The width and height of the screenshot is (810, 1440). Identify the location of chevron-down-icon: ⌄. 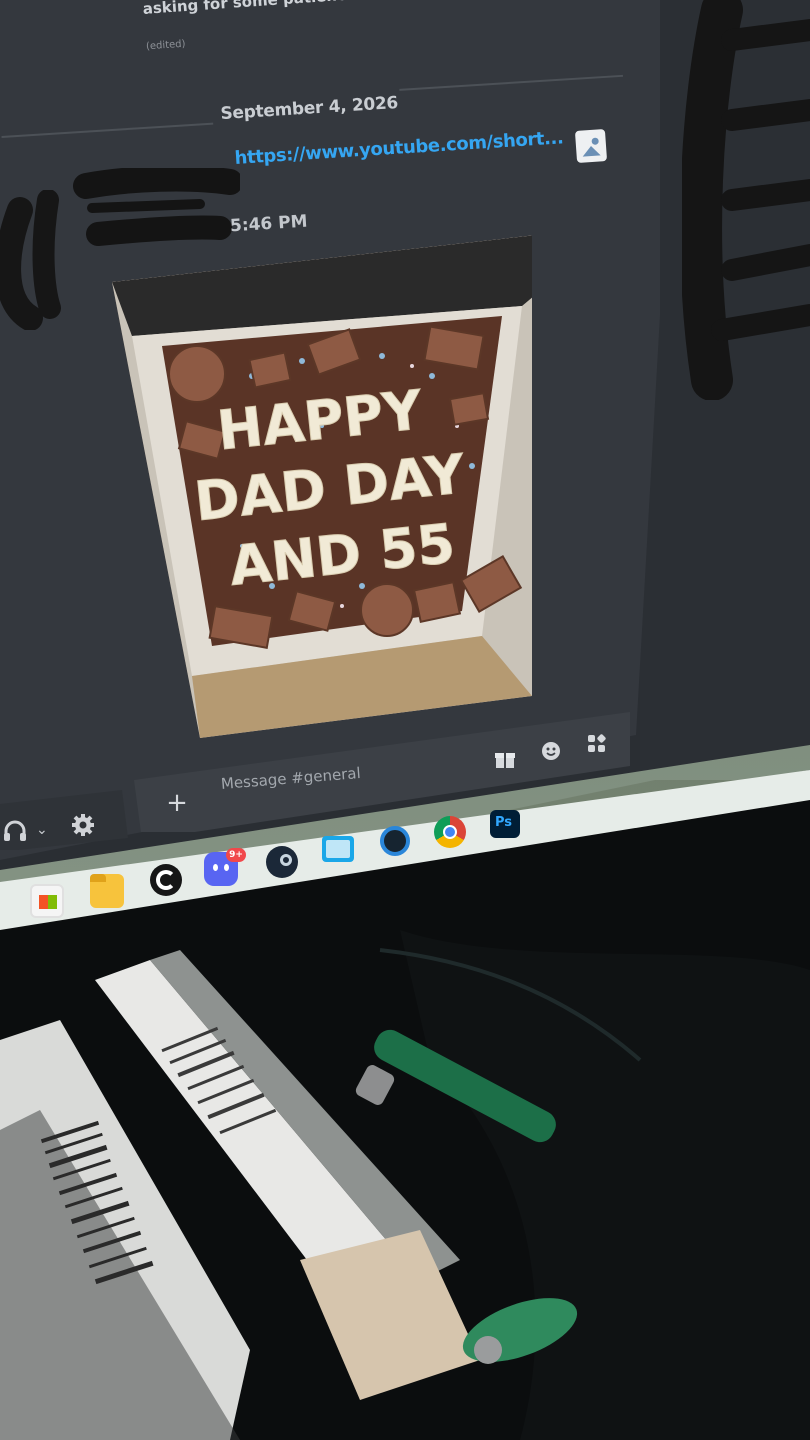
(42, 830).